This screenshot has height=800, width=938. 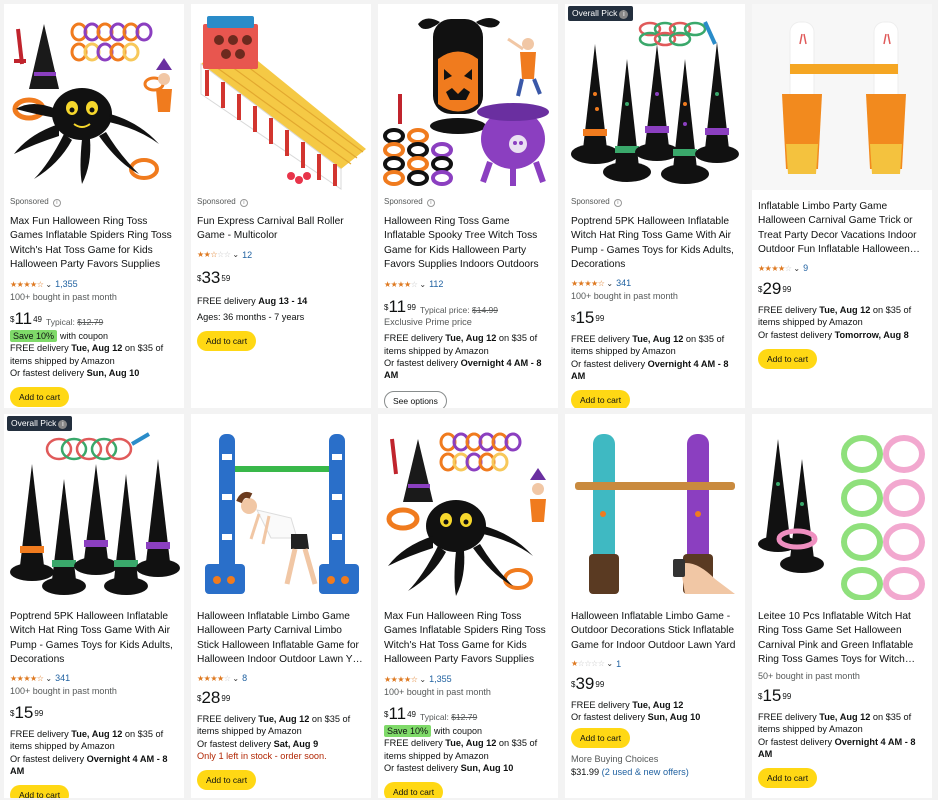 I want to click on product-rating: ★★☆☆☆ ⌄ 12, so click(x=281, y=255).